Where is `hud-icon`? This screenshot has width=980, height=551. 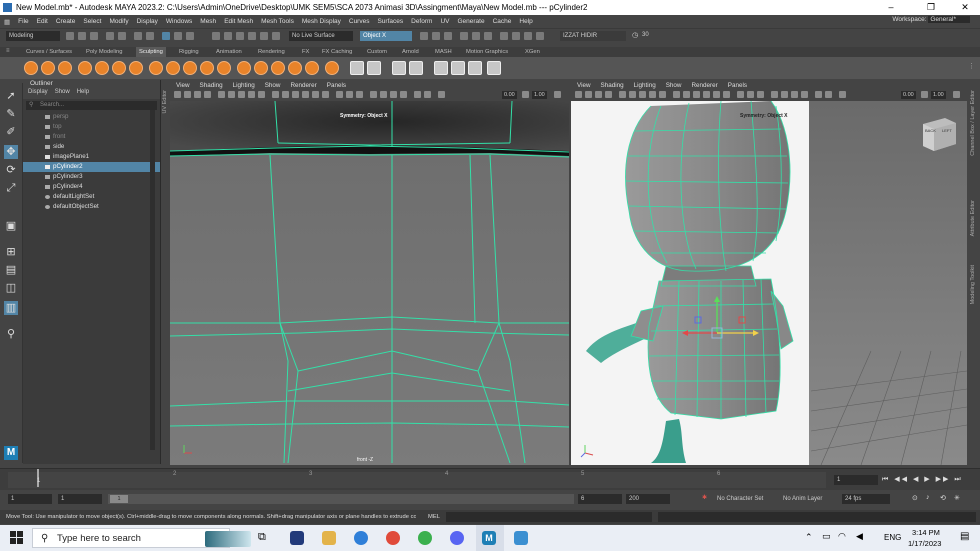 hud-icon is located at coordinates (427, 94).